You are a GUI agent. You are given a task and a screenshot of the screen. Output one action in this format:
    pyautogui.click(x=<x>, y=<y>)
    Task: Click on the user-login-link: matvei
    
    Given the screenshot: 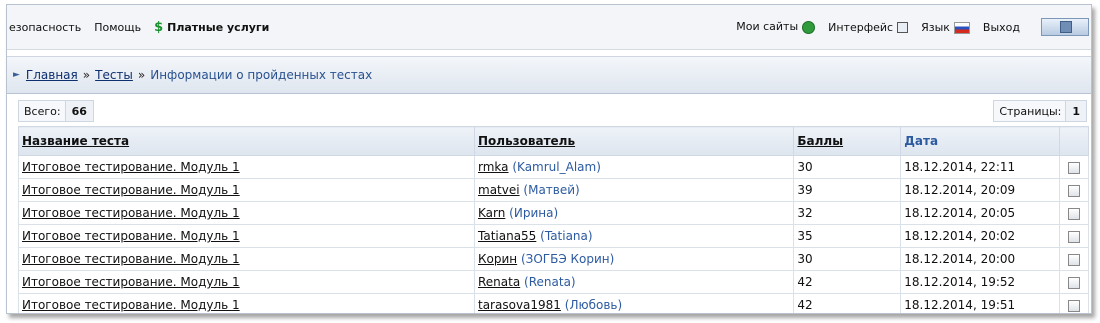 What is the action you would take?
    pyautogui.click(x=499, y=190)
    